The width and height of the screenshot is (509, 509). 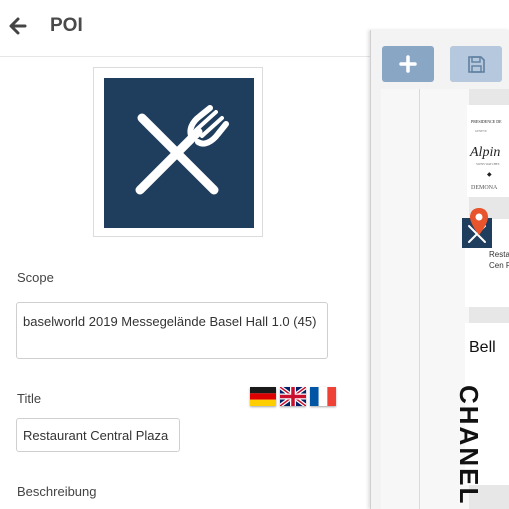 I want to click on page-title: POI, so click(x=66, y=25).